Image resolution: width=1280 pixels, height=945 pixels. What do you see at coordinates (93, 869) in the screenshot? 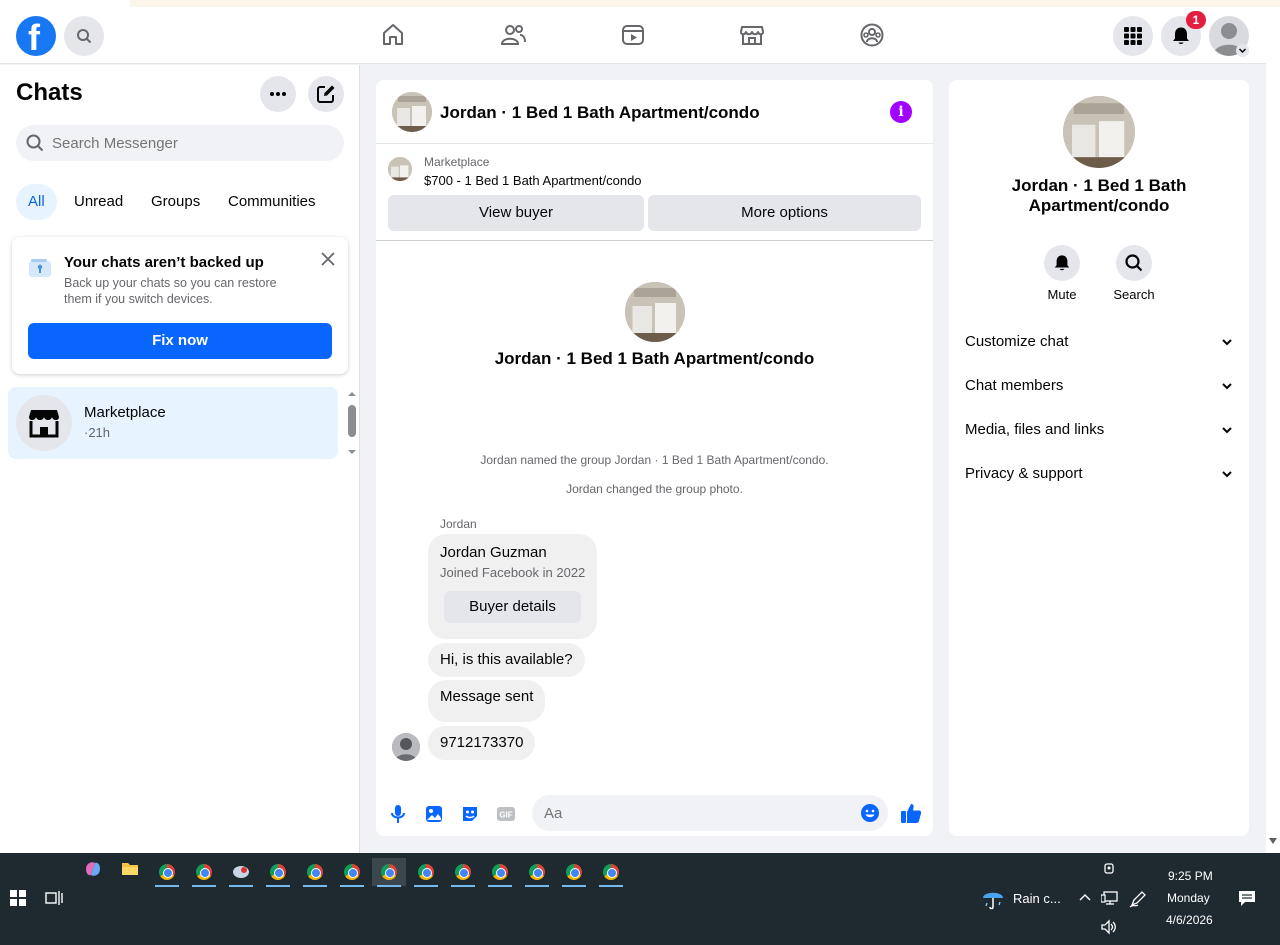
I see `copilot-icon` at bounding box center [93, 869].